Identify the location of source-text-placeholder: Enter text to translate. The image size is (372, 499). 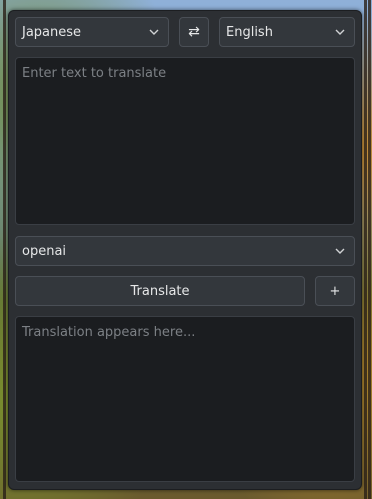
(94, 73).